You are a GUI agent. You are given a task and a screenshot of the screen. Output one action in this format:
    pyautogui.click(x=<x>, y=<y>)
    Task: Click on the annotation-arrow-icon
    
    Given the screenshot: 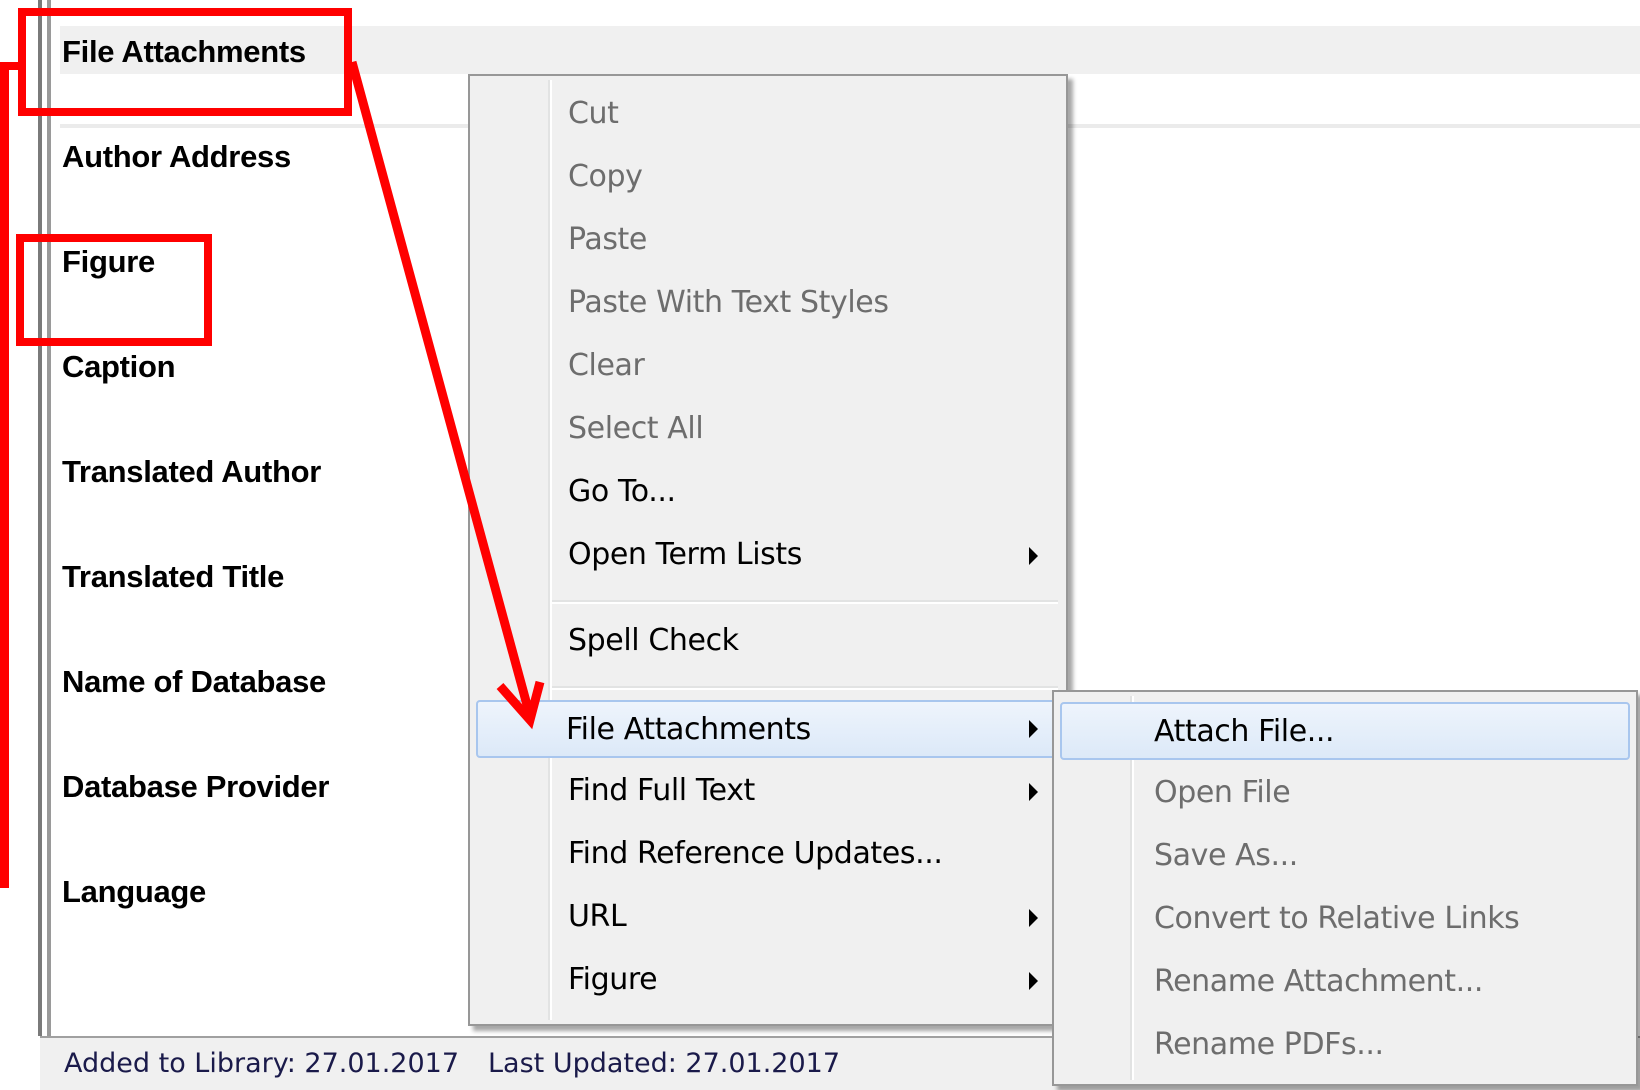 What is the action you would take?
    pyautogui.click(x=446, y=395)
    